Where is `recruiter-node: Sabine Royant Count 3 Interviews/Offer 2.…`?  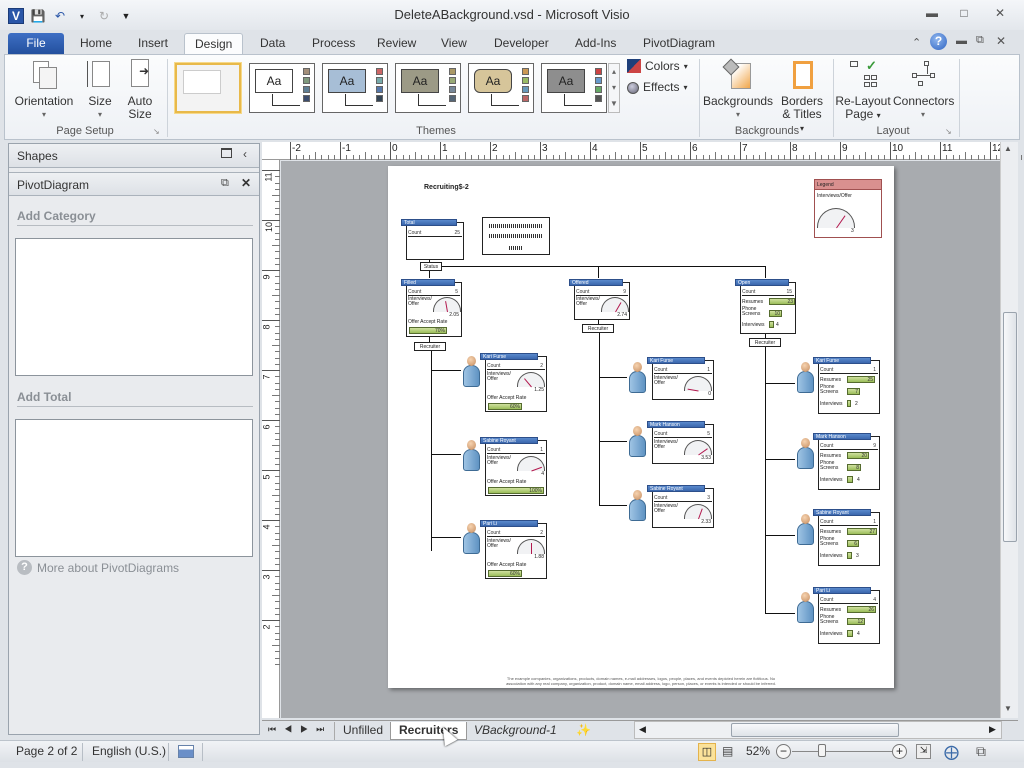 recruiter-node: Sabine Royant Count 3 Interviews/Offer 2.… is located at coordinates (680, 506).